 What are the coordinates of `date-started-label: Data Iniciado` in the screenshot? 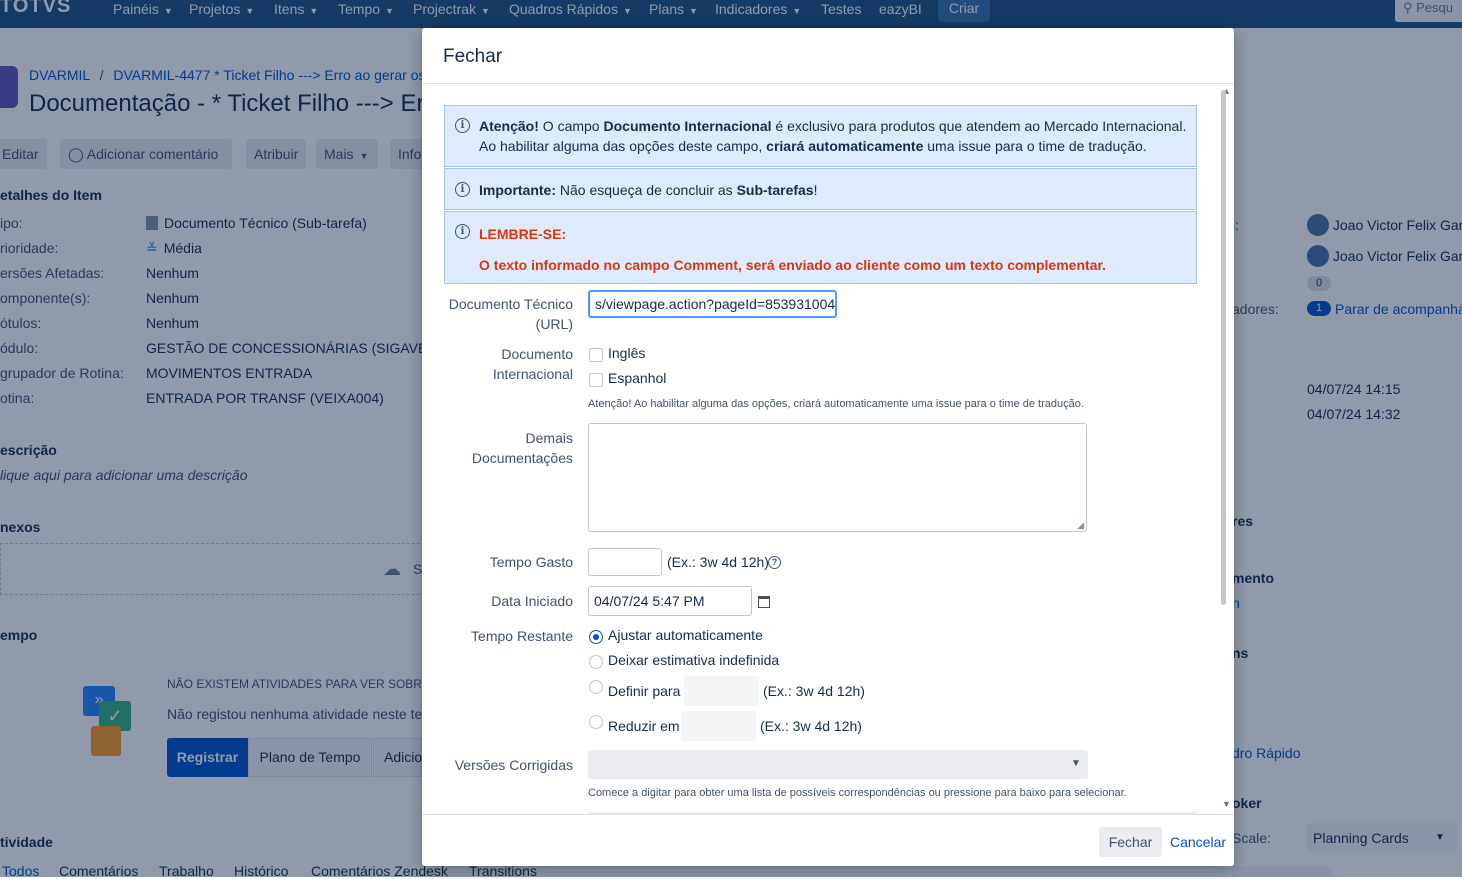 It's located at (532, 601).